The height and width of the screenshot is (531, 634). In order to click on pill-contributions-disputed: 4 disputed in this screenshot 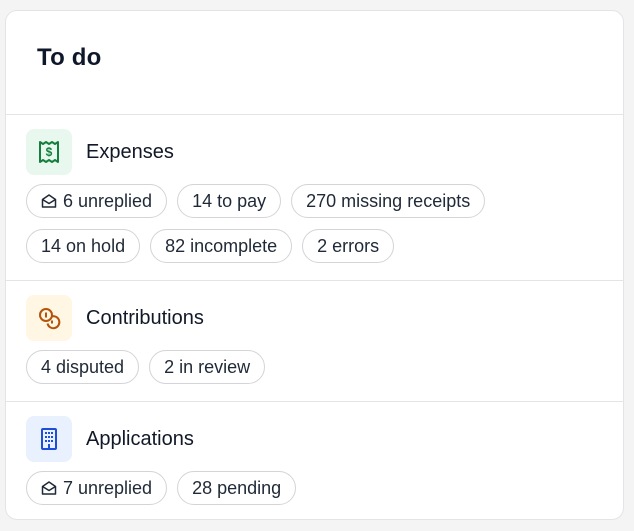, I will do `click(83, 367)`.